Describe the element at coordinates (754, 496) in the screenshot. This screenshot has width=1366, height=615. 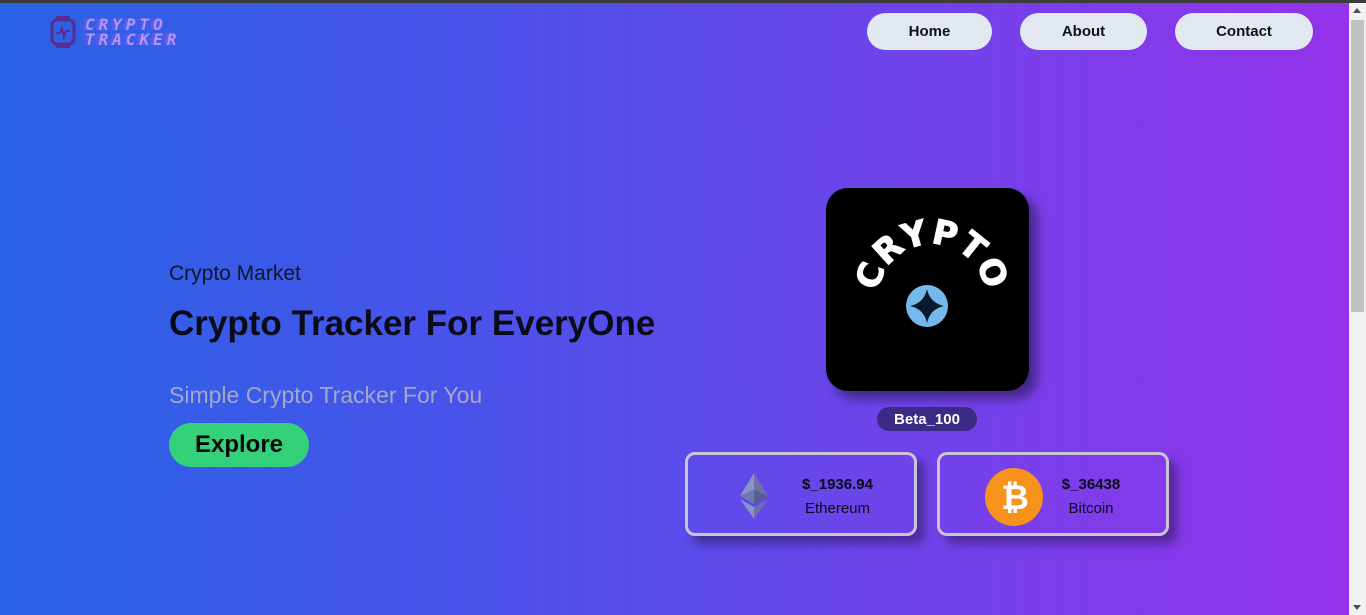
I see `ethereum-icon` at that location.